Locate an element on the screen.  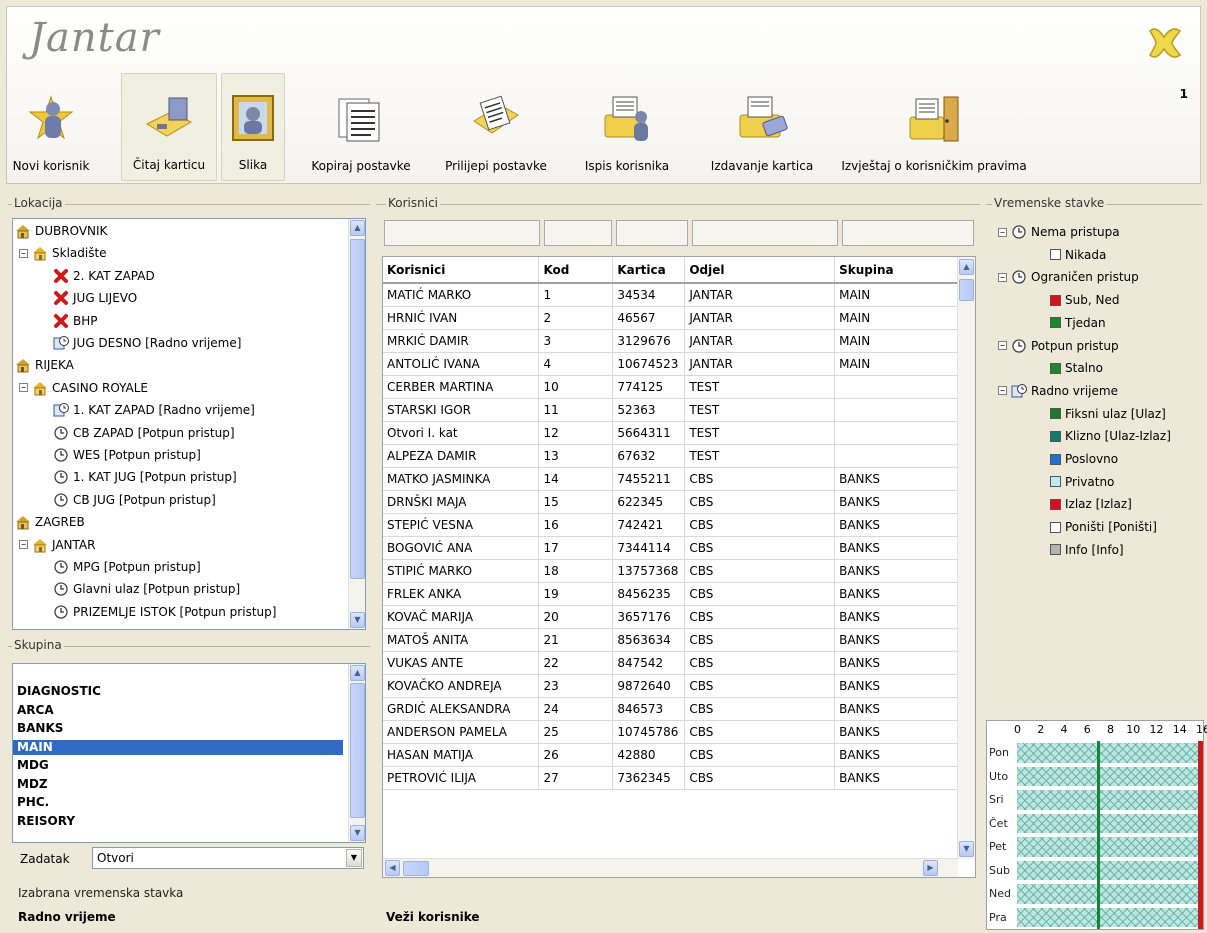
time-item-node: Info [Info] is located at coordinates (1087, 550).